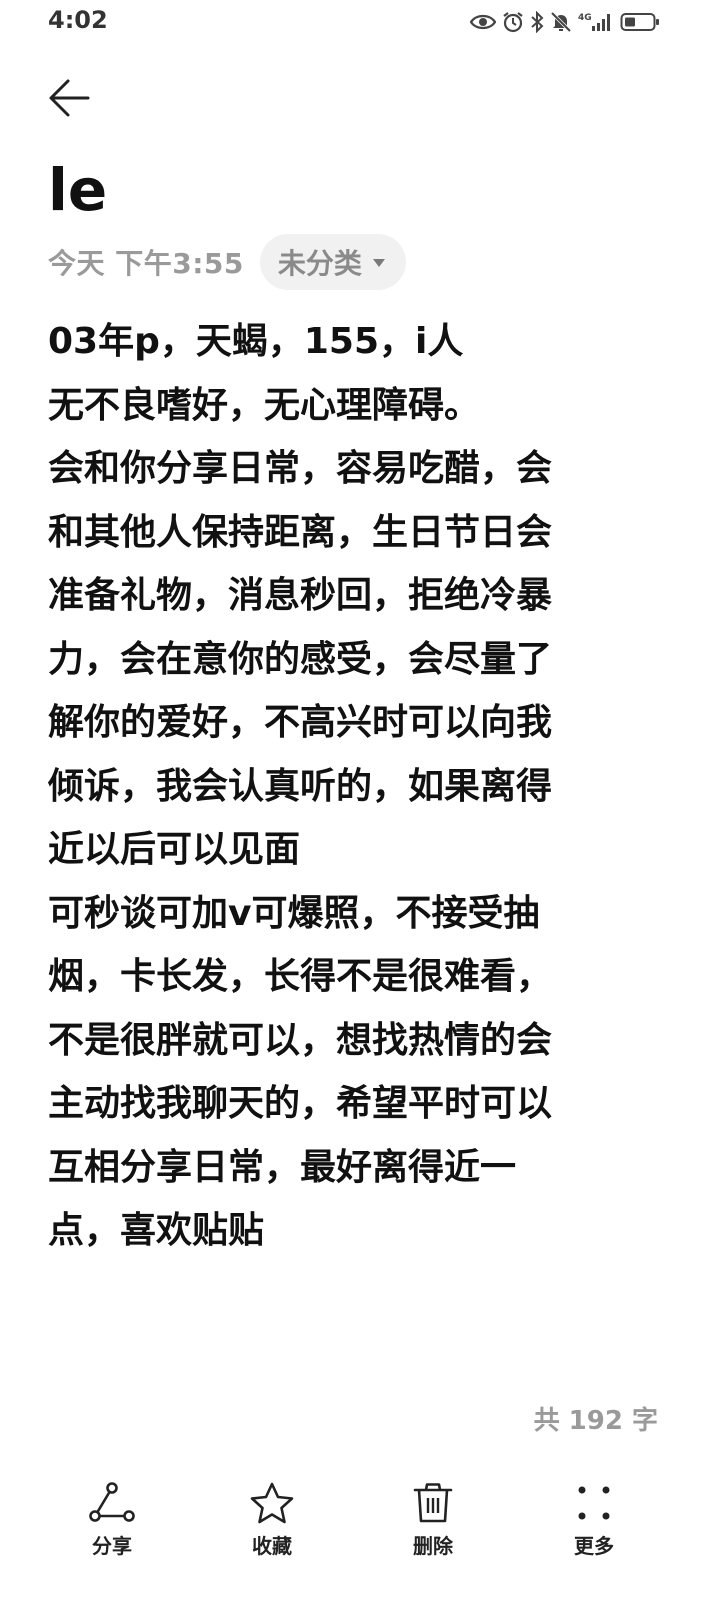  What do you see at coordinates (282, 1167) in the screenshot?
I see `note-line: 互相分享日常，最好离得近一` at bounding box center [282, 1167].